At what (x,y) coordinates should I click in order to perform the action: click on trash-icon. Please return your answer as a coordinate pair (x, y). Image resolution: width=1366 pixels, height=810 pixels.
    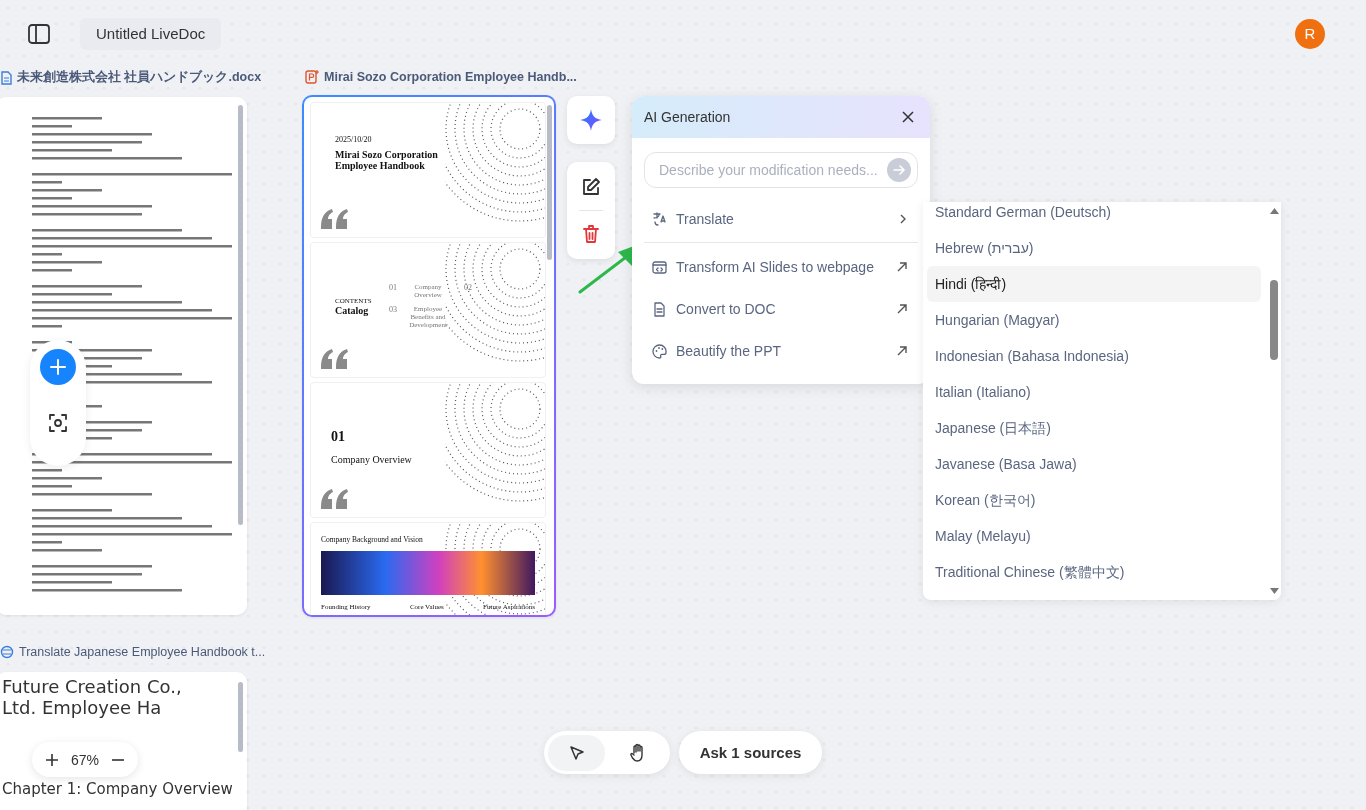
    Looking at the image, I should click on (591, 234).